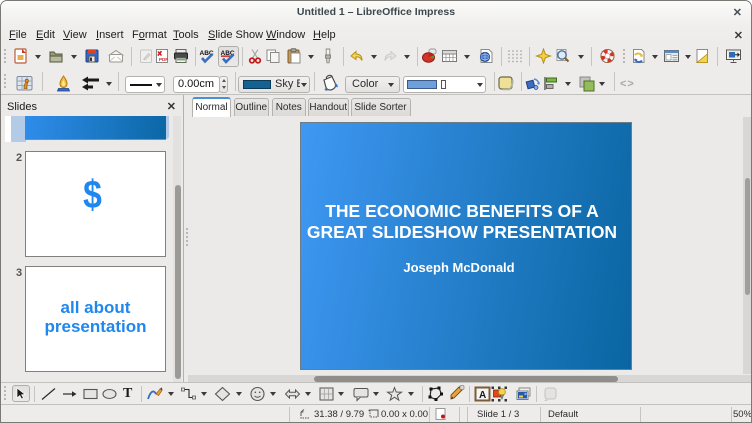 This screenshot has width=752, height=423. Describe the element at coordinates (482, 395) in the screenshot. I see `svg-text: A` at that location.